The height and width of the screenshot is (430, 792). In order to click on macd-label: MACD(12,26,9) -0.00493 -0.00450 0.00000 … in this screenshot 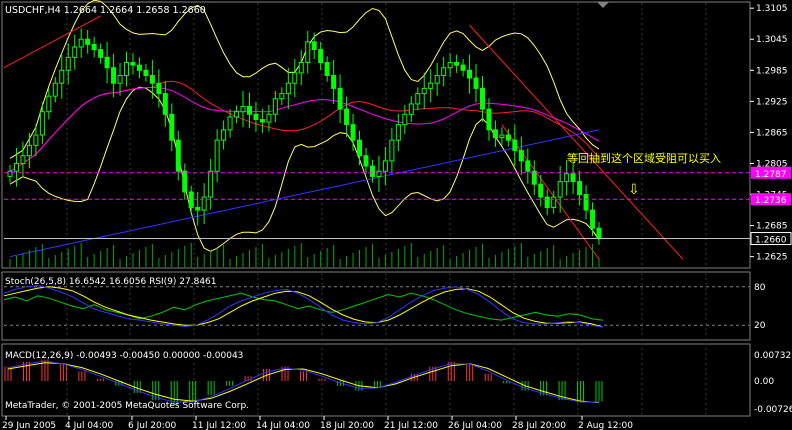, I will do `click(124, 356)`.